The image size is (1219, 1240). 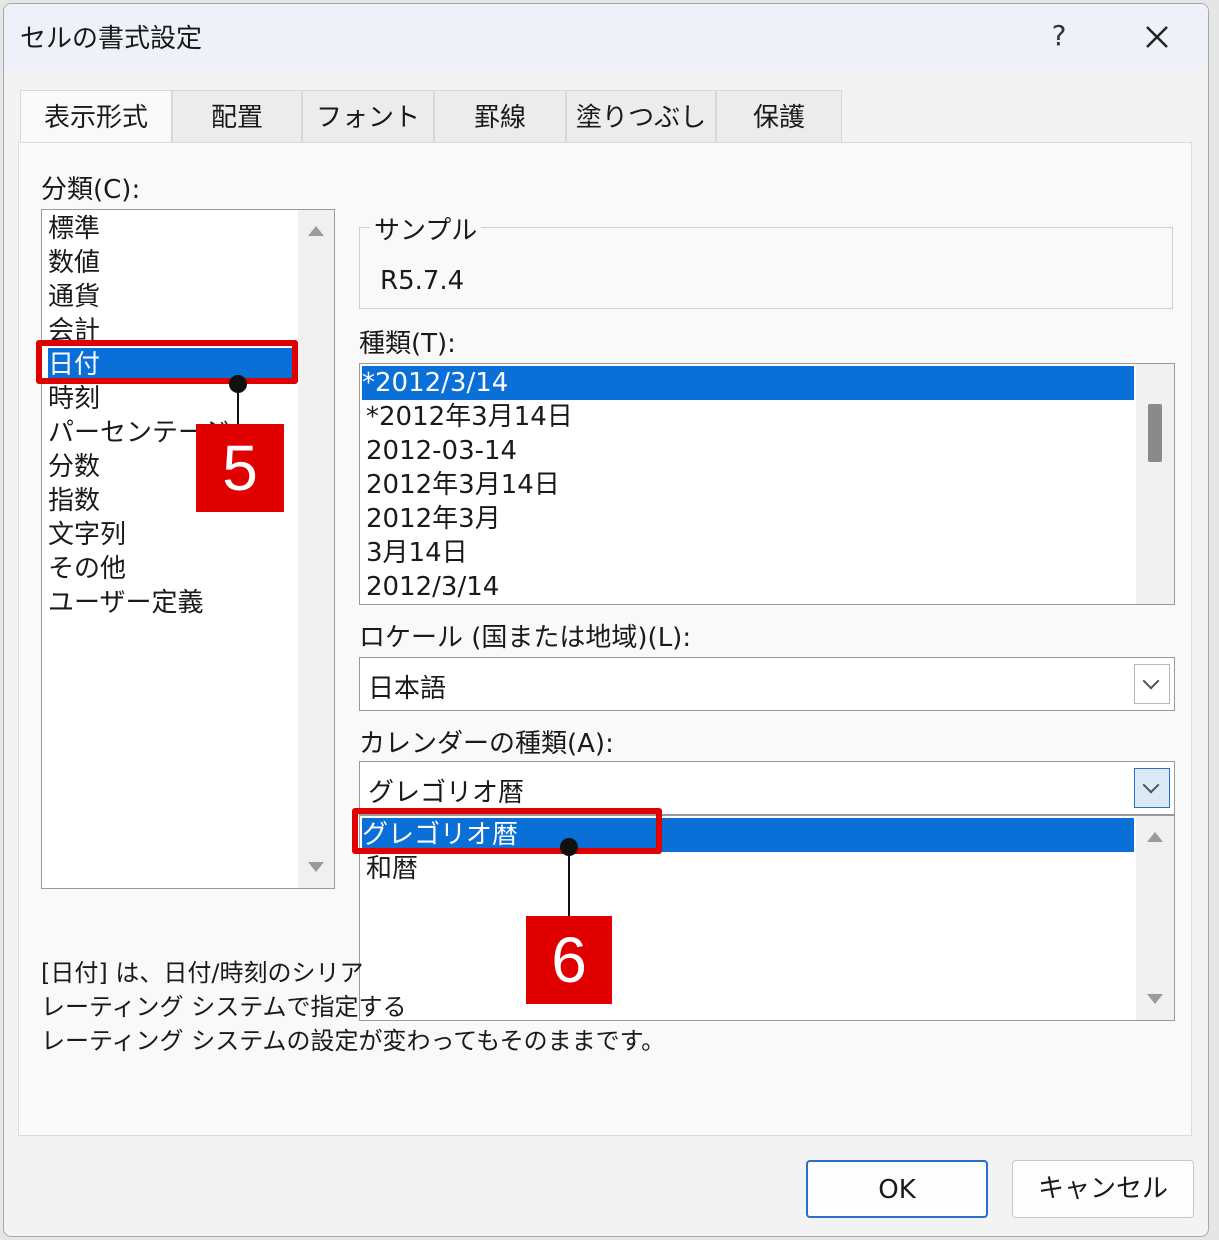 What do you see at coordinates (507, 831) in the screenshot?
I see `step6-highlight` at bounding box center [507, 831].